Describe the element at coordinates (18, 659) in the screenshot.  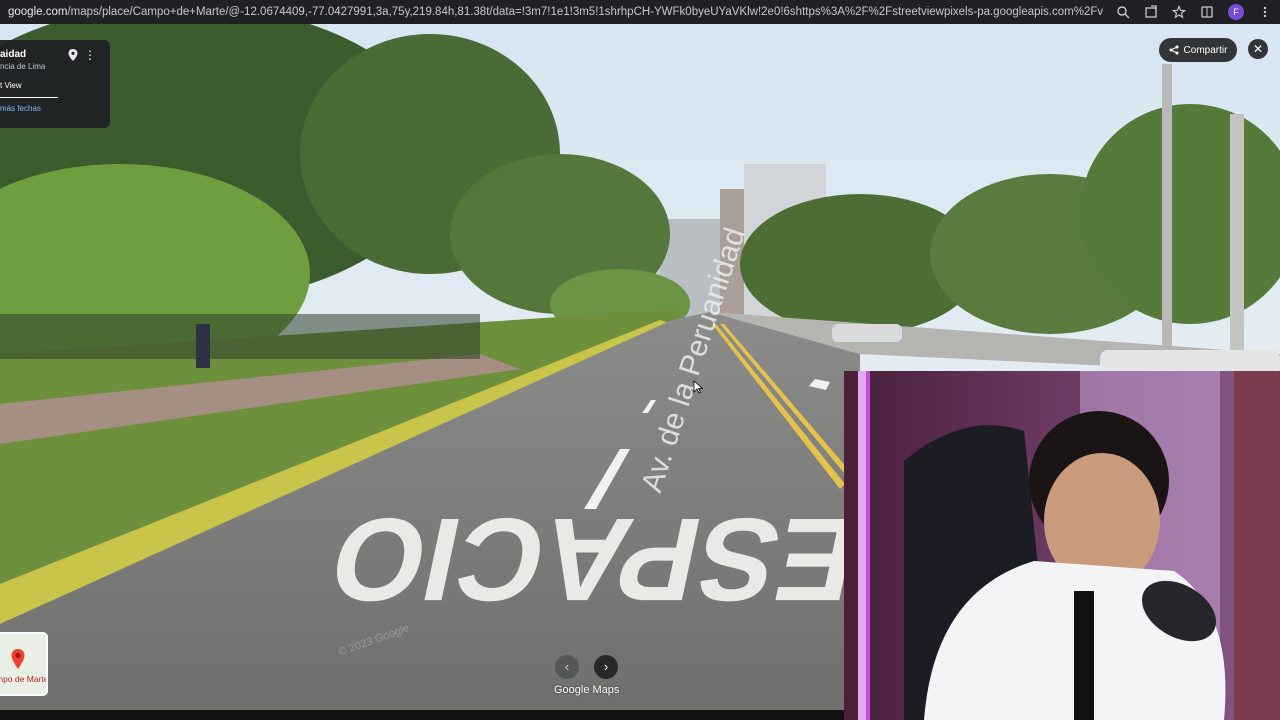
I see `map-pin-icon` at that location.